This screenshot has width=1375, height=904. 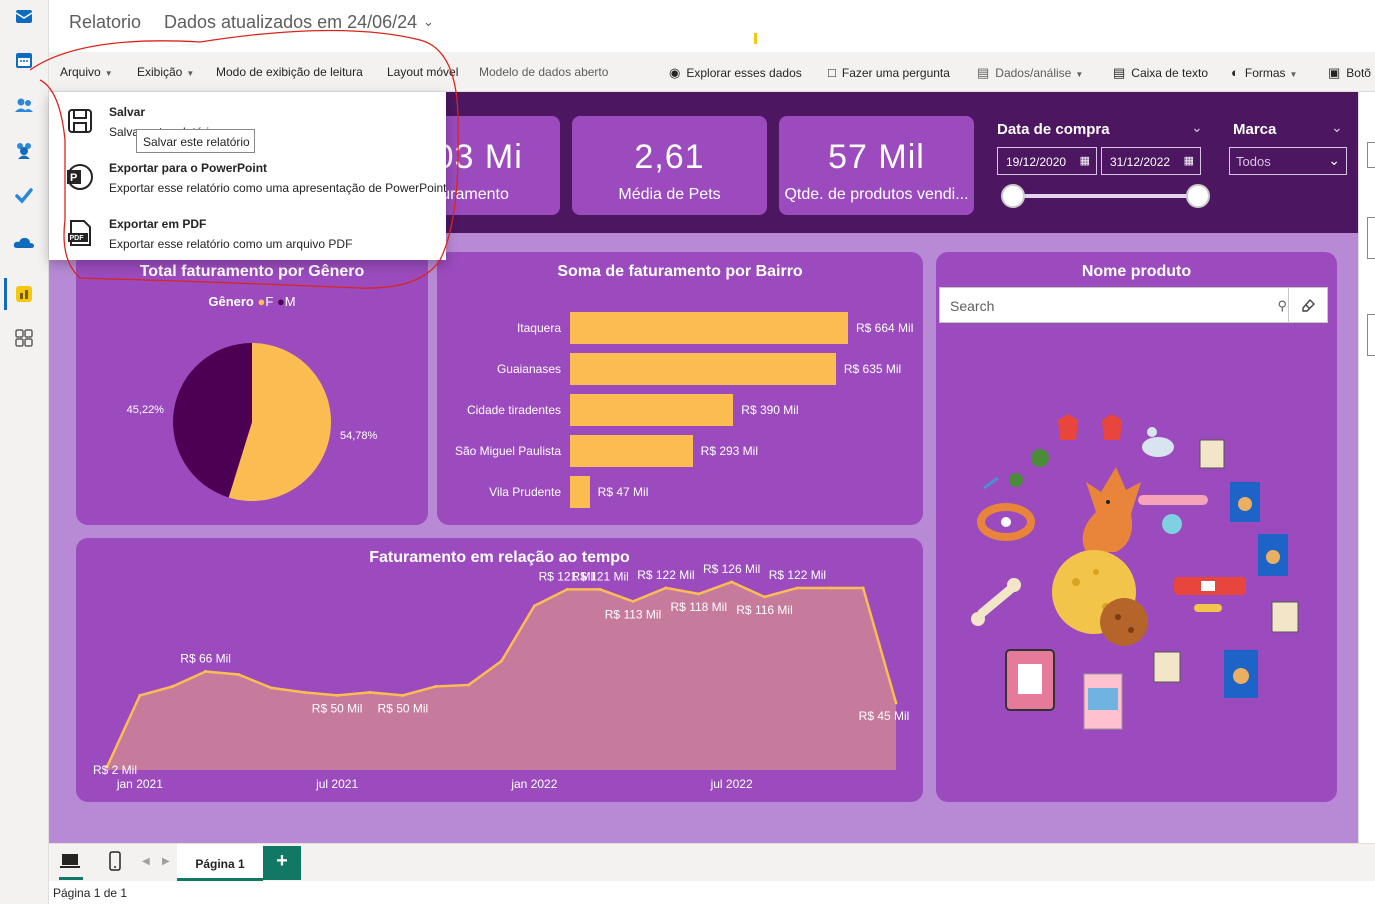 What do you see at coordinates (290, 22) in the screenshot?
I see `data-updated-label: Dados atualizados em 24/06/24` at bounding box center [290, 22].